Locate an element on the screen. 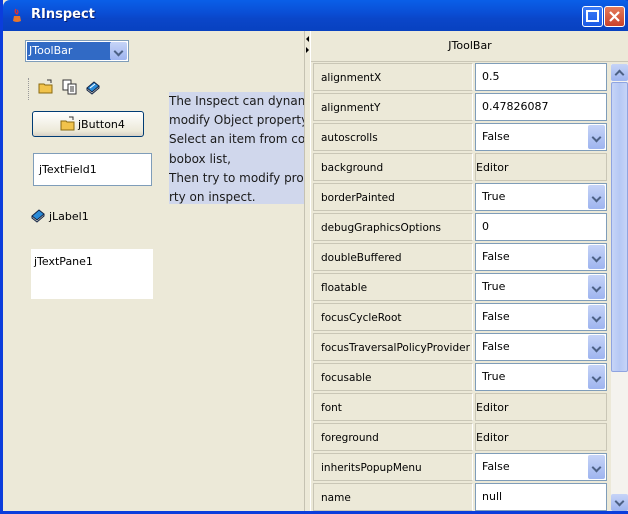 This screenshot has width=628, height=514. maximize-icon is located at coordinates (592, 16).